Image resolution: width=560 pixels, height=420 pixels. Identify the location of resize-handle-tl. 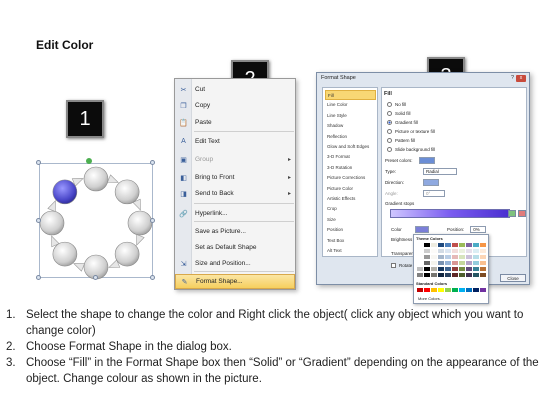
(38, 162).